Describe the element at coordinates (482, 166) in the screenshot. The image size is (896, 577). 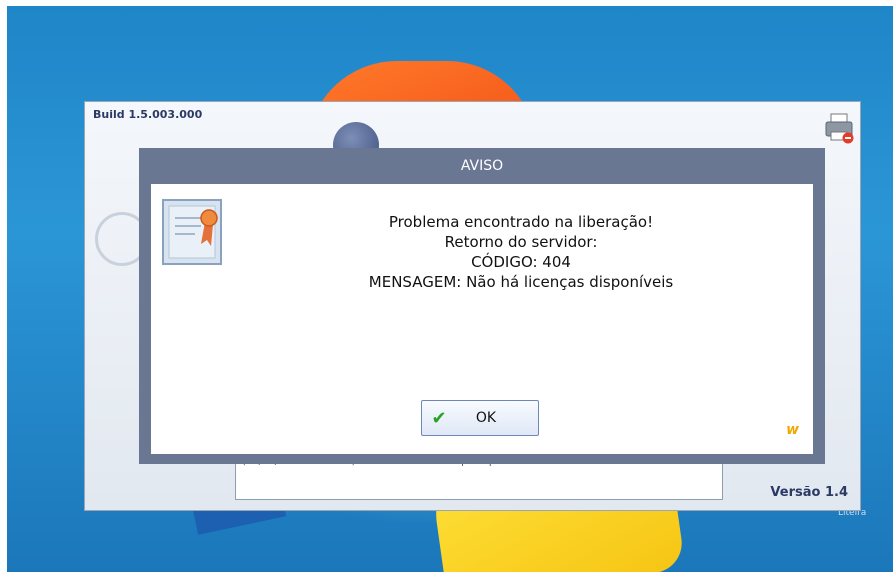
I see `dialog-title: AVISO` at that location.